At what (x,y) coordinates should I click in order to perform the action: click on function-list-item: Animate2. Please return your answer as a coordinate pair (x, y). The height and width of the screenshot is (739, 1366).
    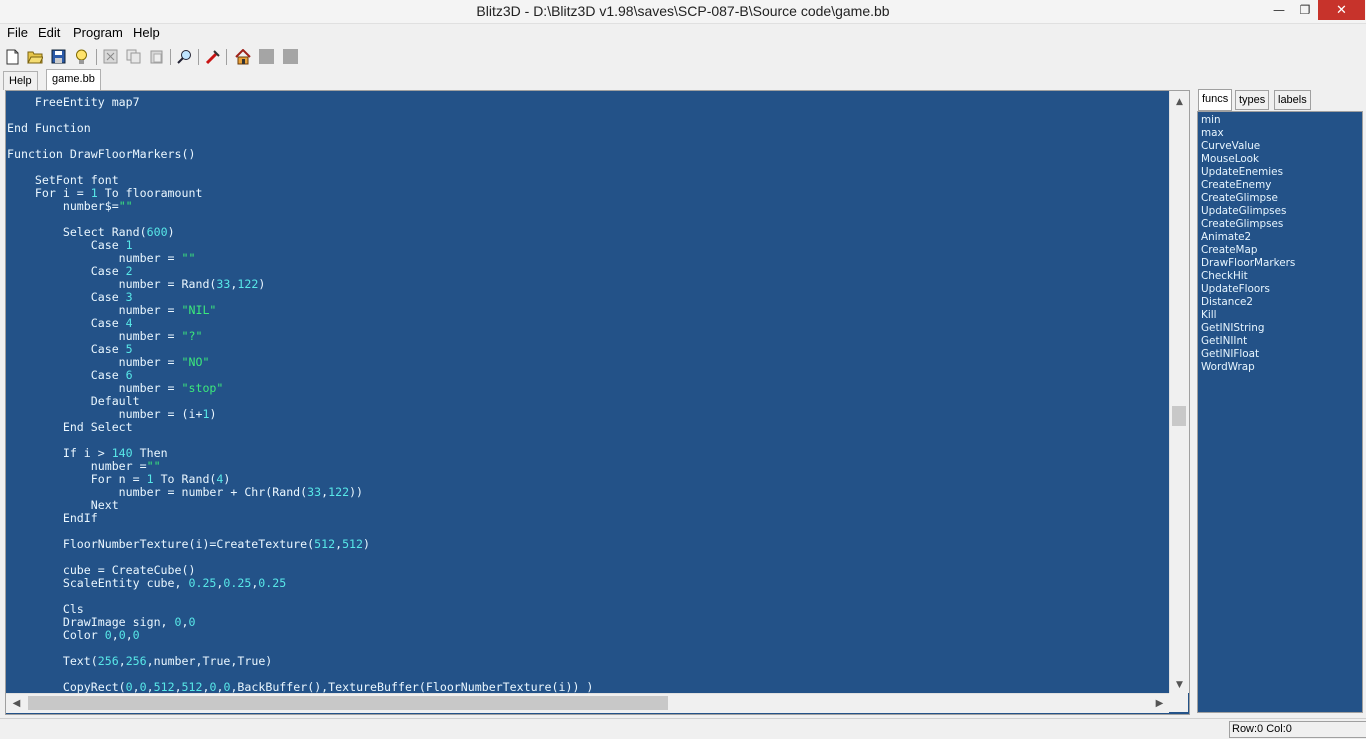
    Looking at the image, I should click on (1226, 237).